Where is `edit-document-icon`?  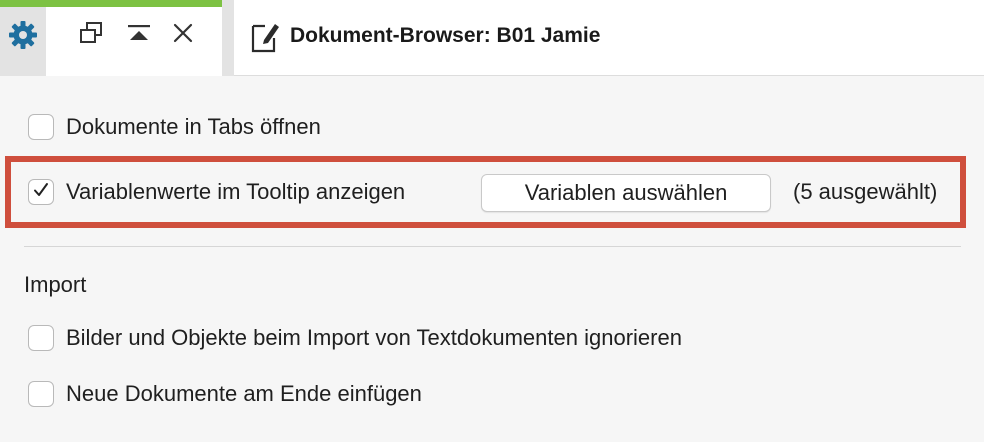
edit-document-icon is located at coordinates (265, 39).